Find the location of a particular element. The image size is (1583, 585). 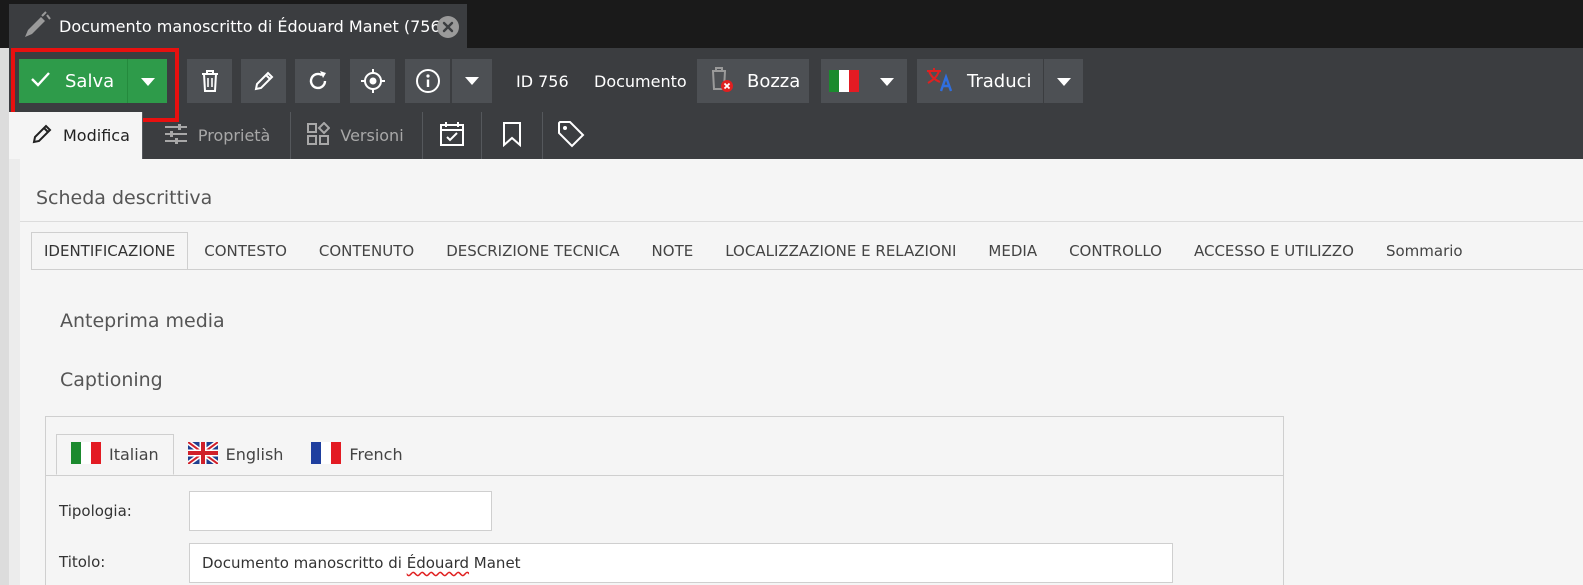

language-tabs-divider is located at coordinates (664, 475).